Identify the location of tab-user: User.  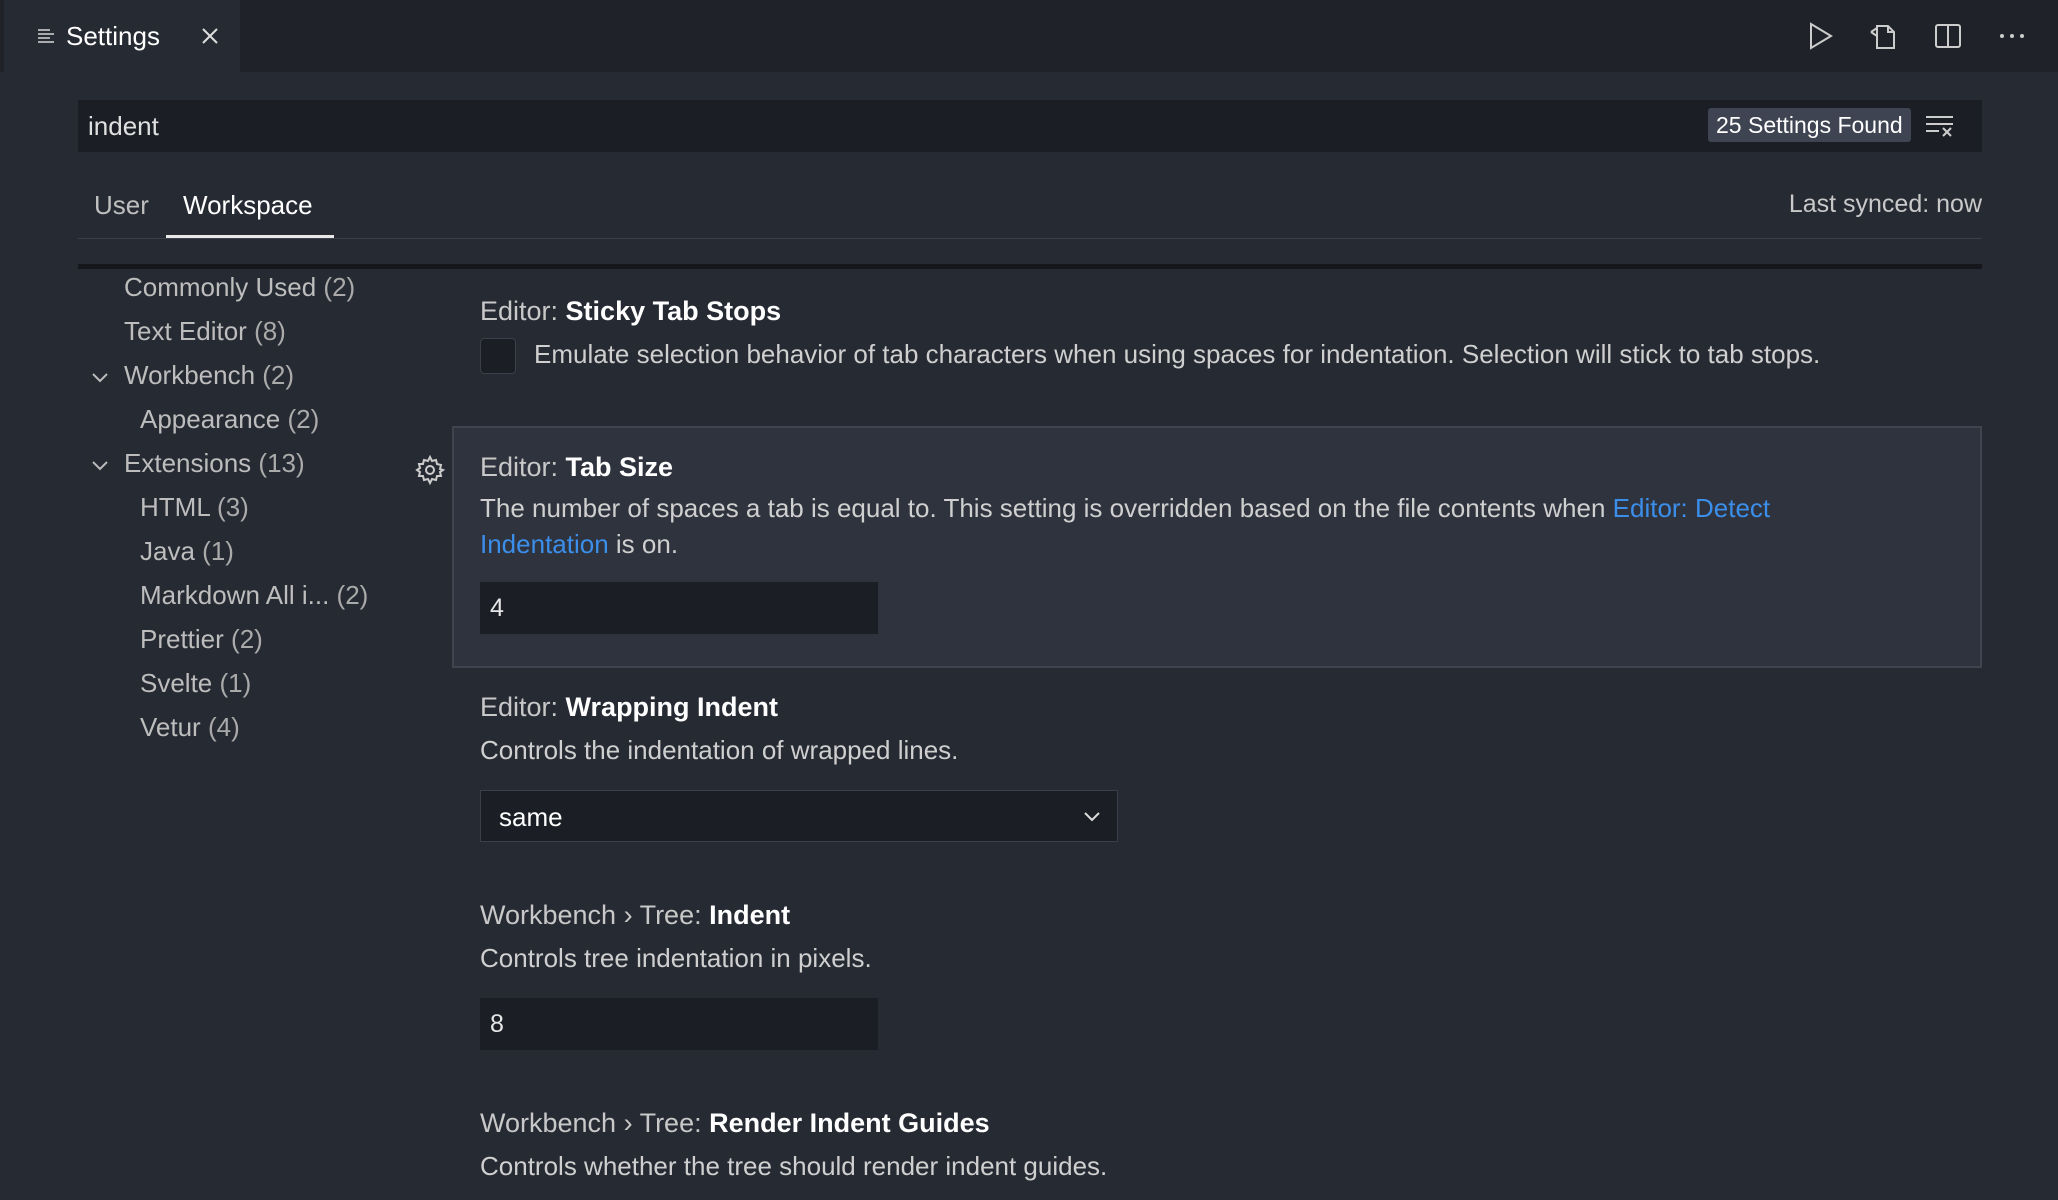
(121, 205).